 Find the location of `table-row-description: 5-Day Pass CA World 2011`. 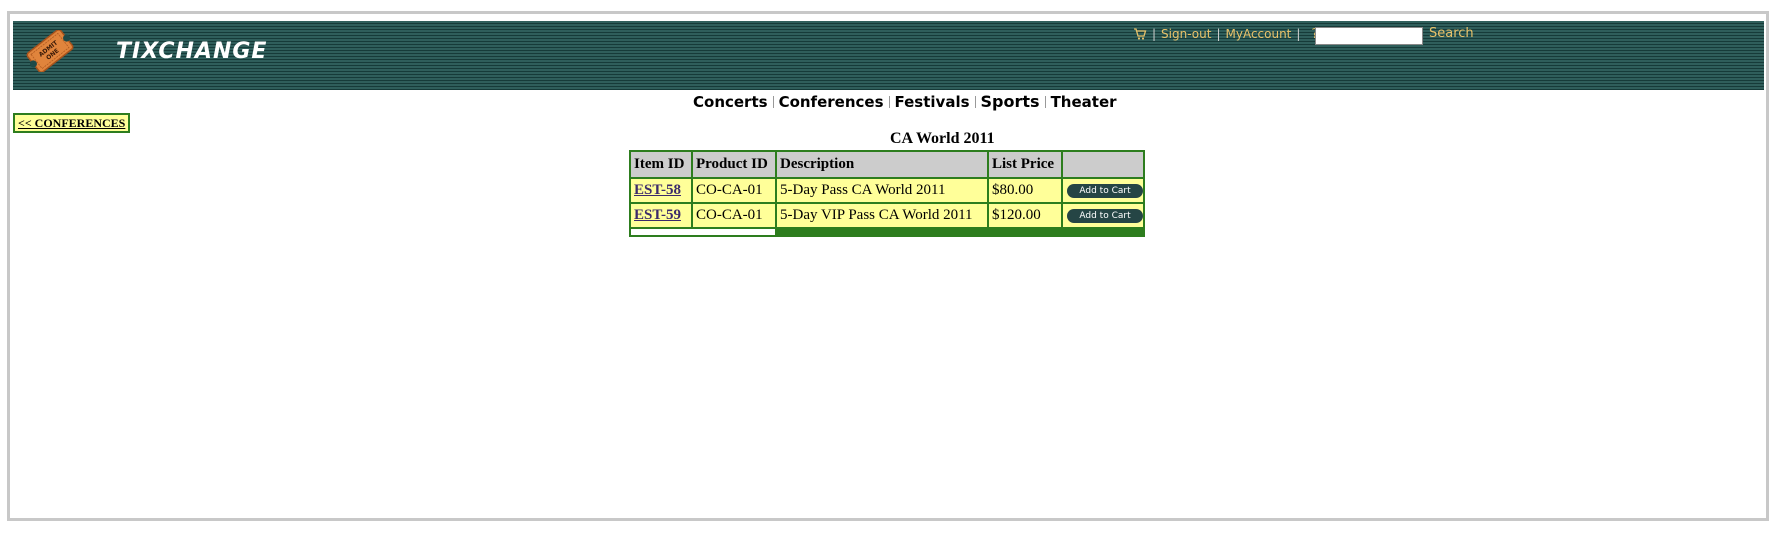

table-row-description: 5-Day Pass CA World 2011 is located at coordinates (882, 190).